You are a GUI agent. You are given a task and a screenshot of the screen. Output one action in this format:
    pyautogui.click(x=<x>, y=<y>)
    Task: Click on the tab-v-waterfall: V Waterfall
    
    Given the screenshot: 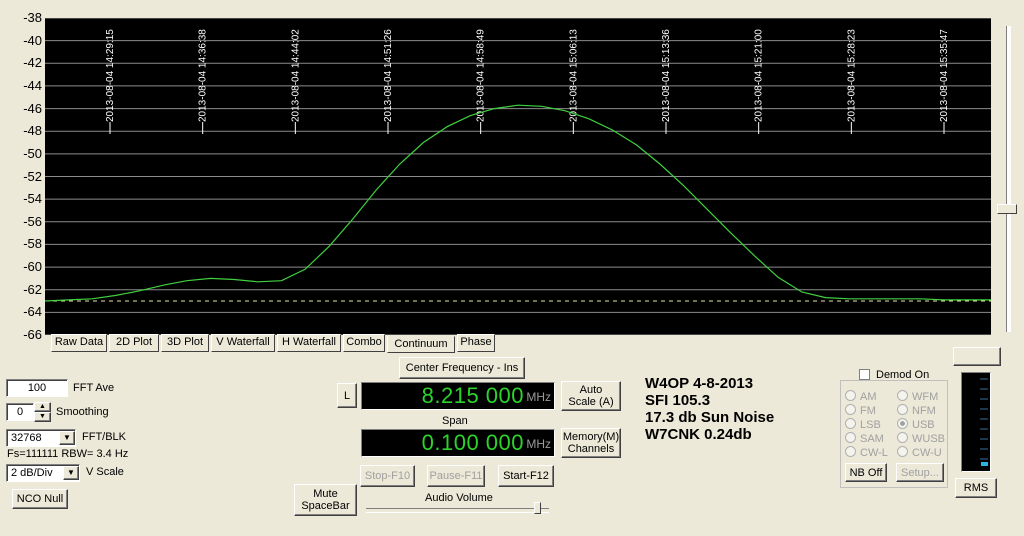 What is the action you would take?
    pyautogui.click(x=243, y=343)
    